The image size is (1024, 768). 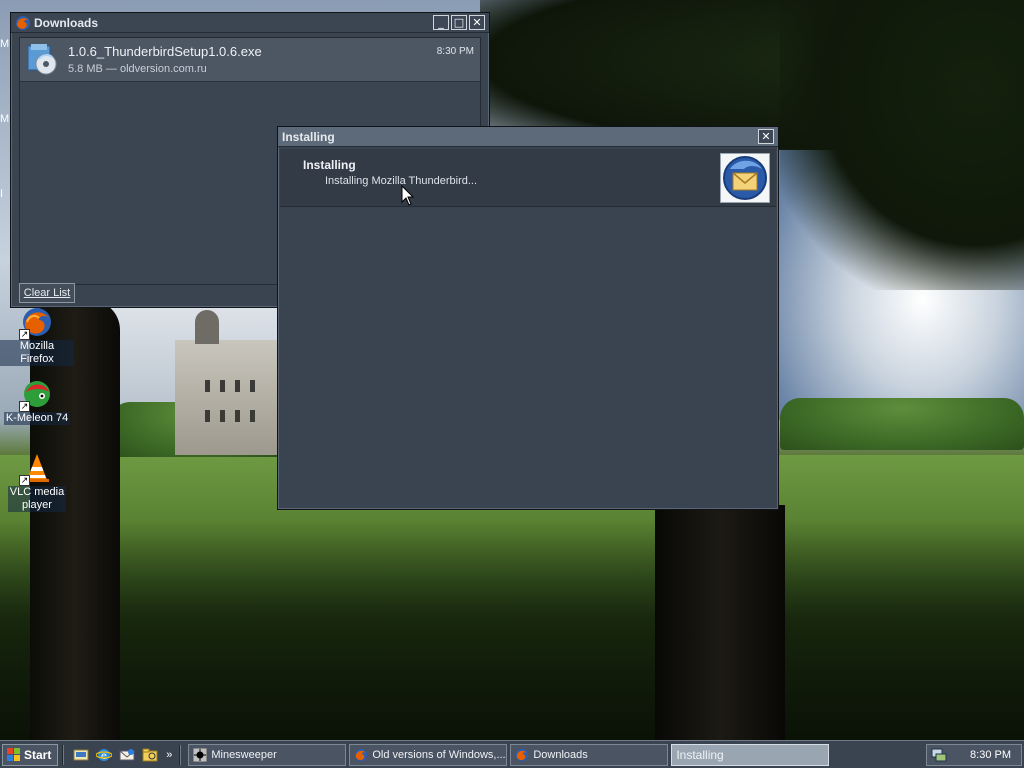 What do you see at coordinates (104, 755) in the screenshot?
I see `ie-icon: e` at bounding box center [104, 755].